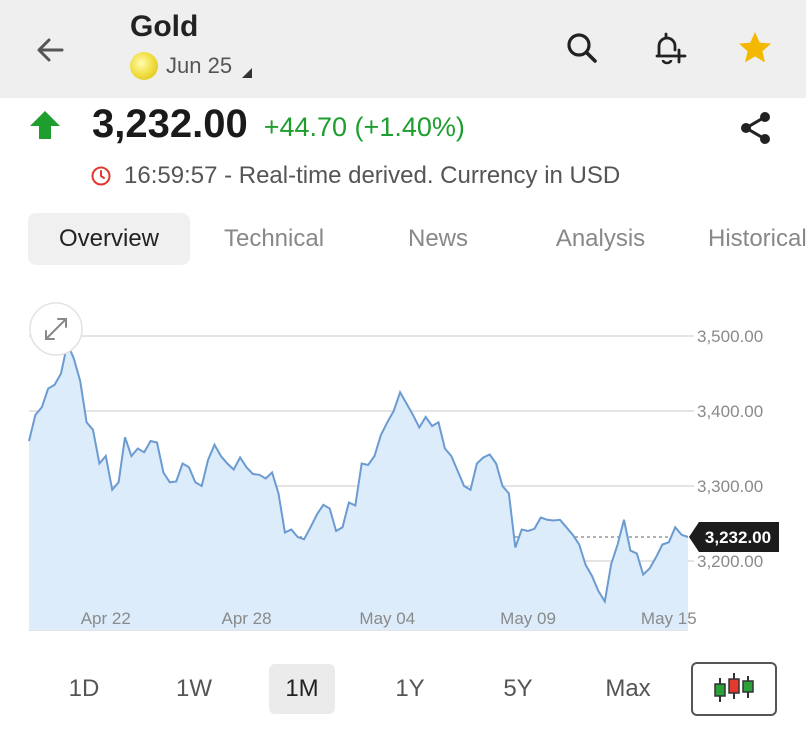  What do you see at coordinates (84, 689) in the screenshot?
I see `range-1d: 1D` at bounding box center [84, 689].